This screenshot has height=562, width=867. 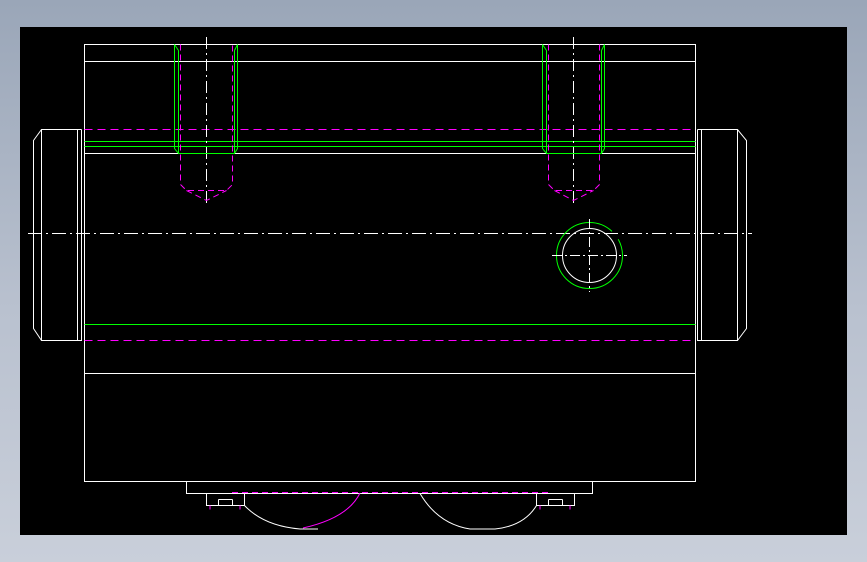 I want to click on bottom-left-notch, so click(x=225, y=507).